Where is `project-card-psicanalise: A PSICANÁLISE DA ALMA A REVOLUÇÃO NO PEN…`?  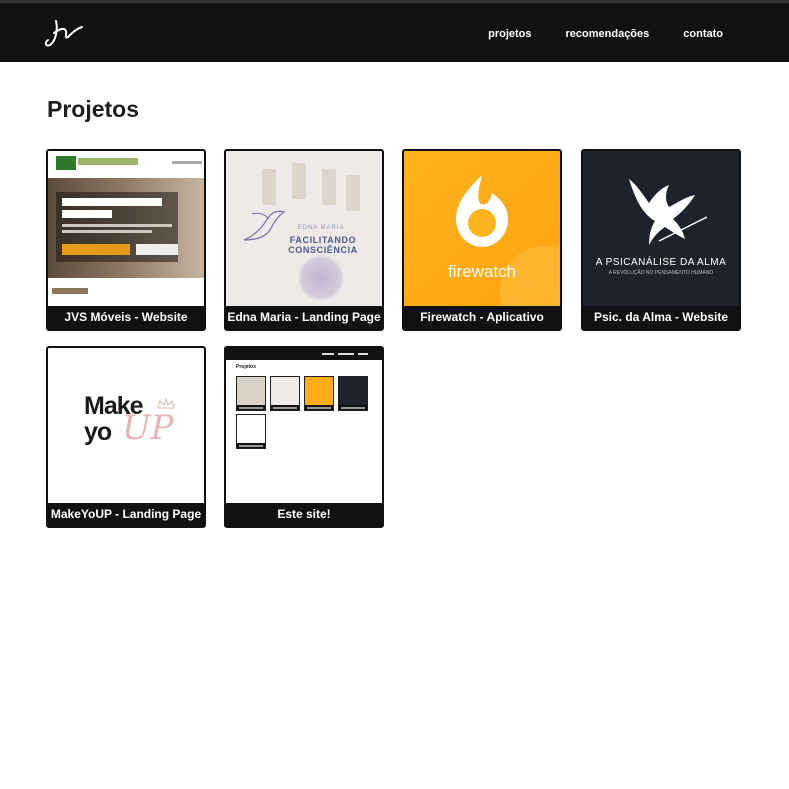 project-card-psicanalise: A PSICANÁLISE DA ALMA A REVOLUÇÃO NO PEN… is located at coordinates (661, 240).